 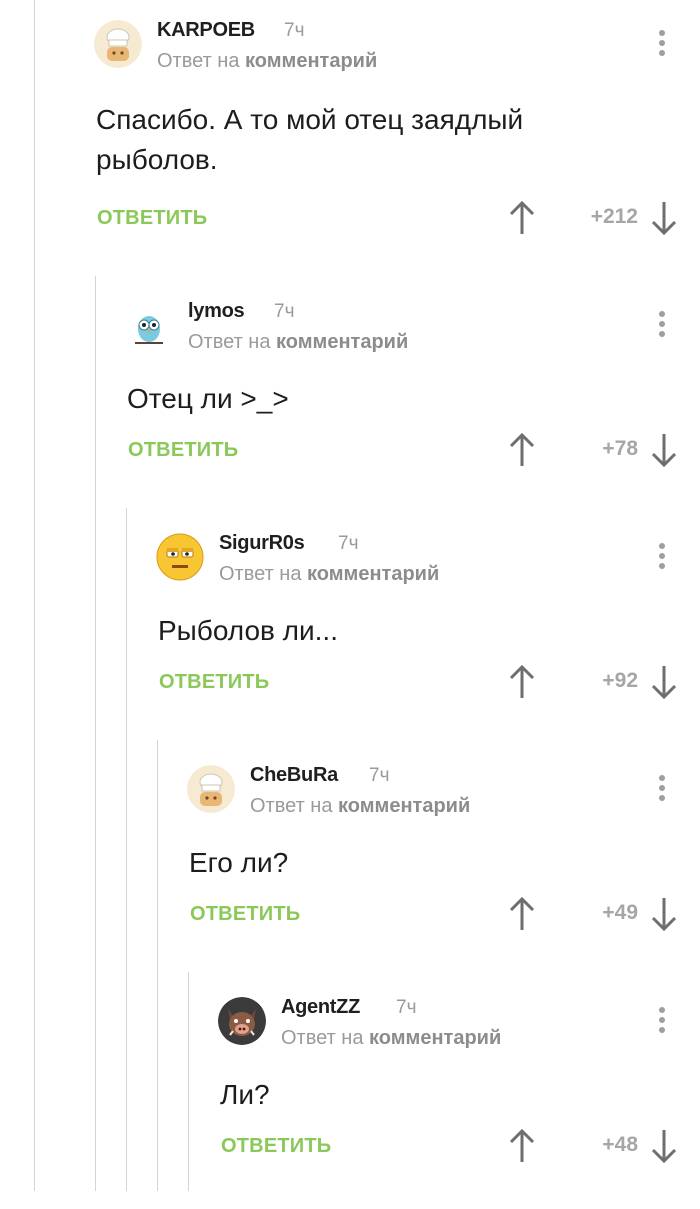 I want to click on boar-avatar, so click(x=242, y=1021).